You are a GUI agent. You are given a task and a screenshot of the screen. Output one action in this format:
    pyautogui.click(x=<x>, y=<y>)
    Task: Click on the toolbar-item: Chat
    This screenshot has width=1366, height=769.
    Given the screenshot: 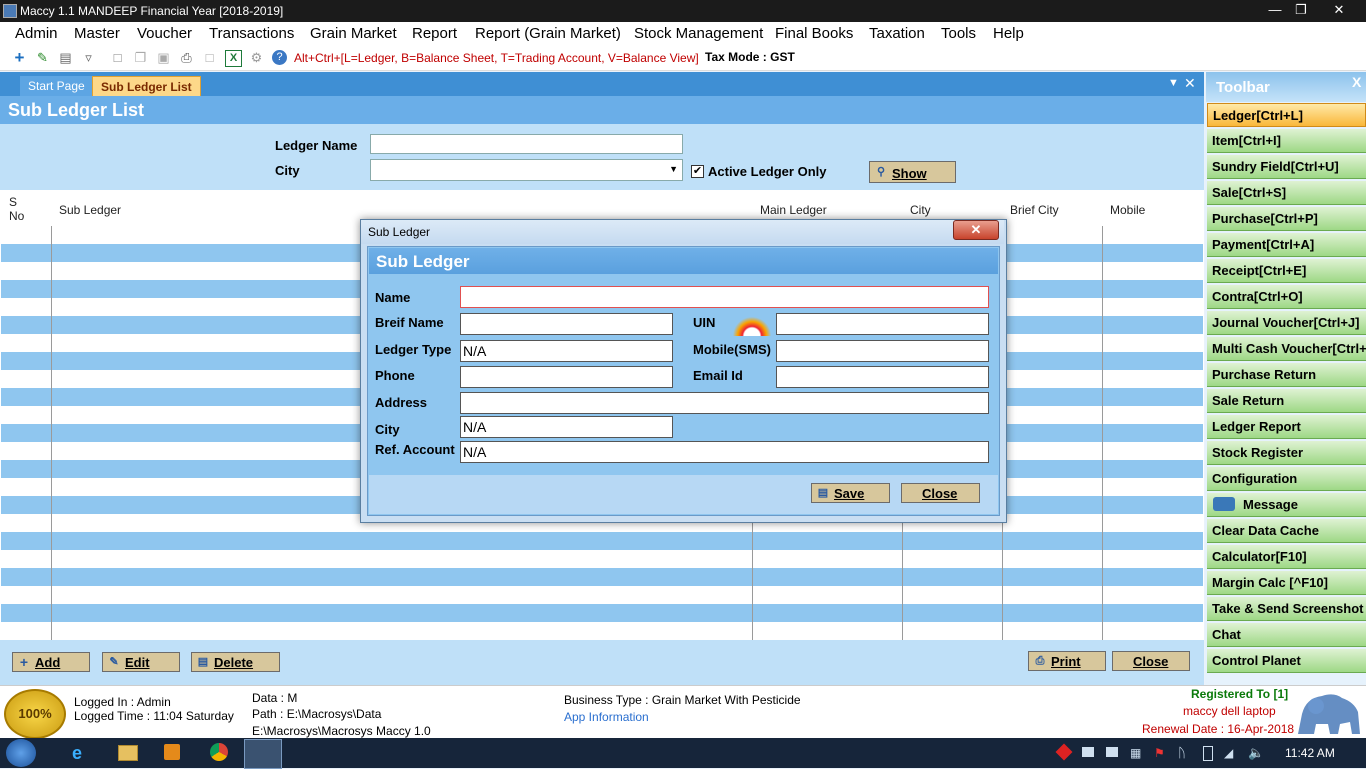 What is the action you would take?
    pyautogui.click(x=1286, y=635)
    